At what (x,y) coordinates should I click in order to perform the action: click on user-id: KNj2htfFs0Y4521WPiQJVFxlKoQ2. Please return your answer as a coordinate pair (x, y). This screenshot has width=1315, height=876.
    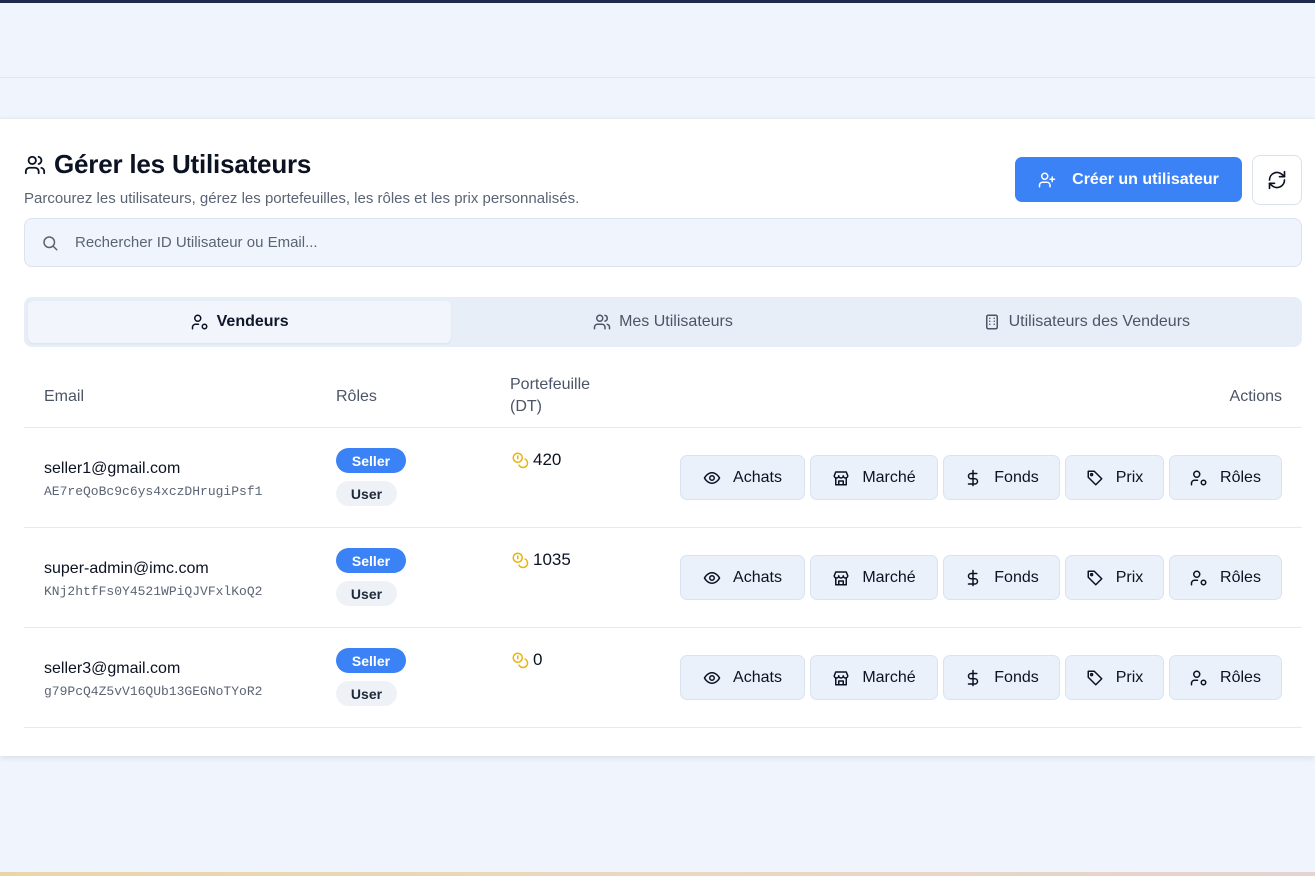
    Looking at the image, I should click on (153, 591).